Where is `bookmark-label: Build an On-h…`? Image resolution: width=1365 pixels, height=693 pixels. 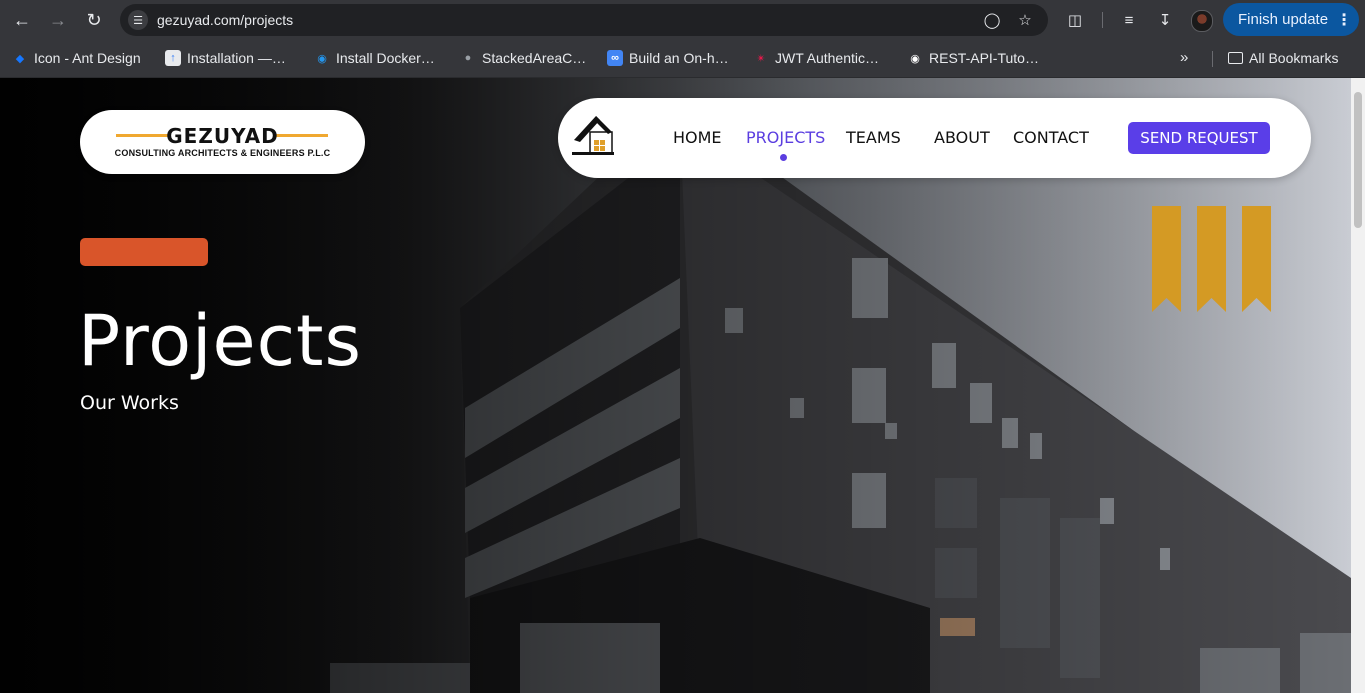 bookmark-label: Build an On-h… is located at coordinates (679, 58).